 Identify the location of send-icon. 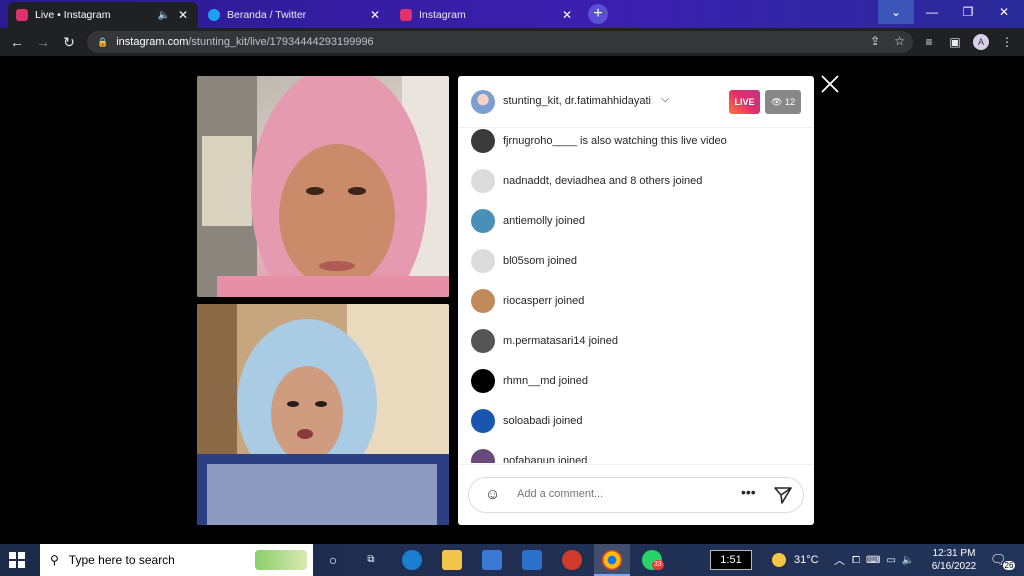
(783, 495).